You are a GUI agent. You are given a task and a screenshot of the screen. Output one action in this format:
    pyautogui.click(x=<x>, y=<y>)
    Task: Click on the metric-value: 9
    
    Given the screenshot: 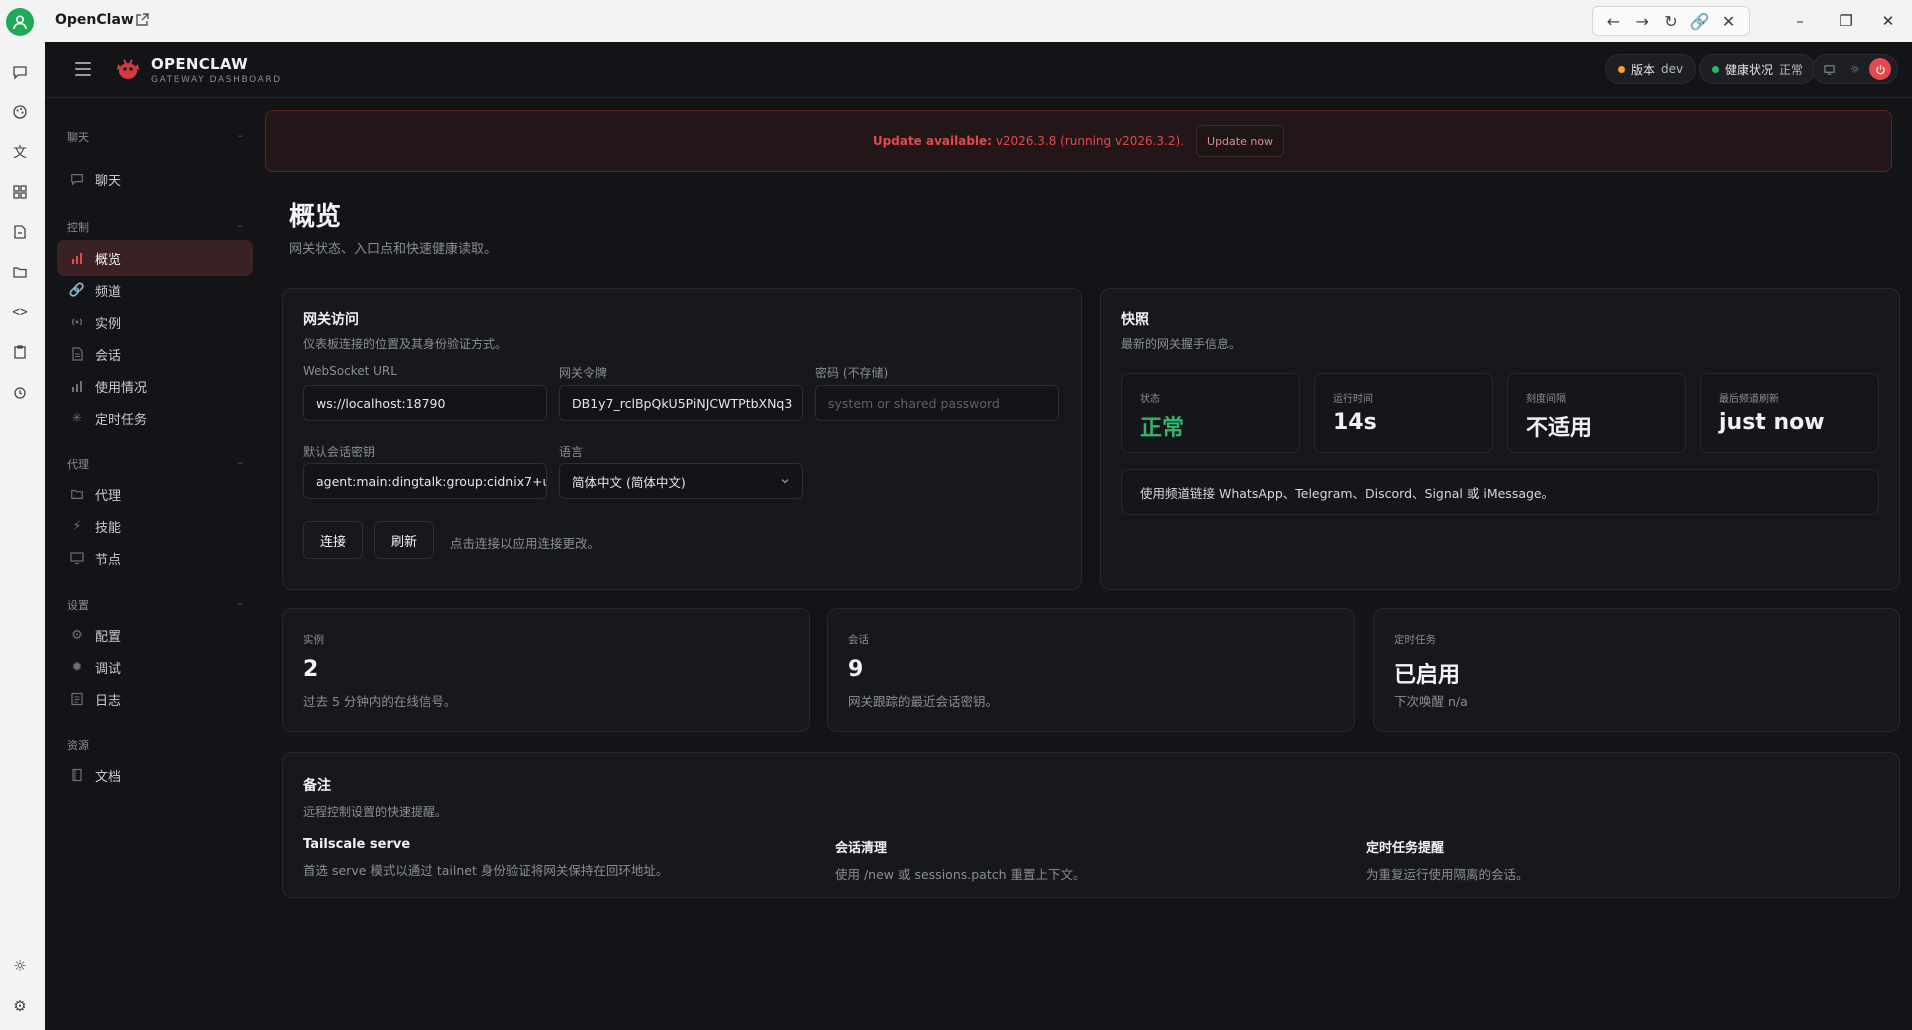 What is the action you would take?
    pyautogui.click(x=856, y=669)
    